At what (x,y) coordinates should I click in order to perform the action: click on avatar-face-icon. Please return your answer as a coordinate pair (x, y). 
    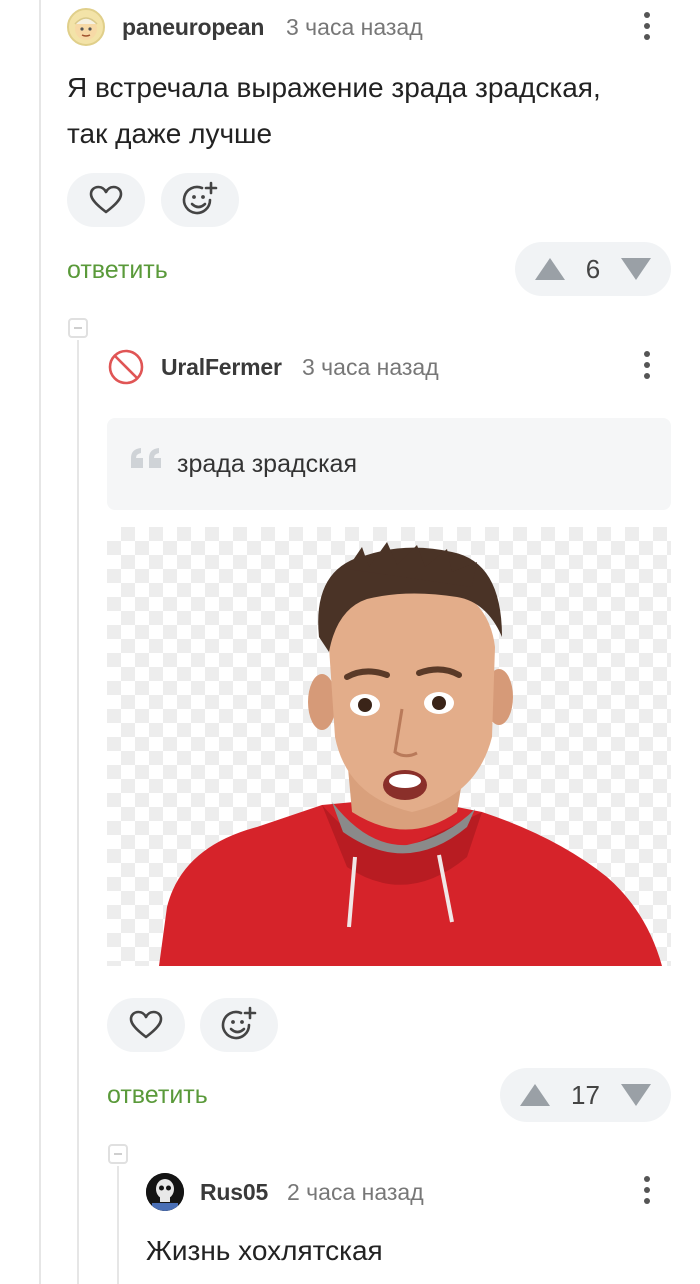
    Looking at the image, I should click on (86, 28).